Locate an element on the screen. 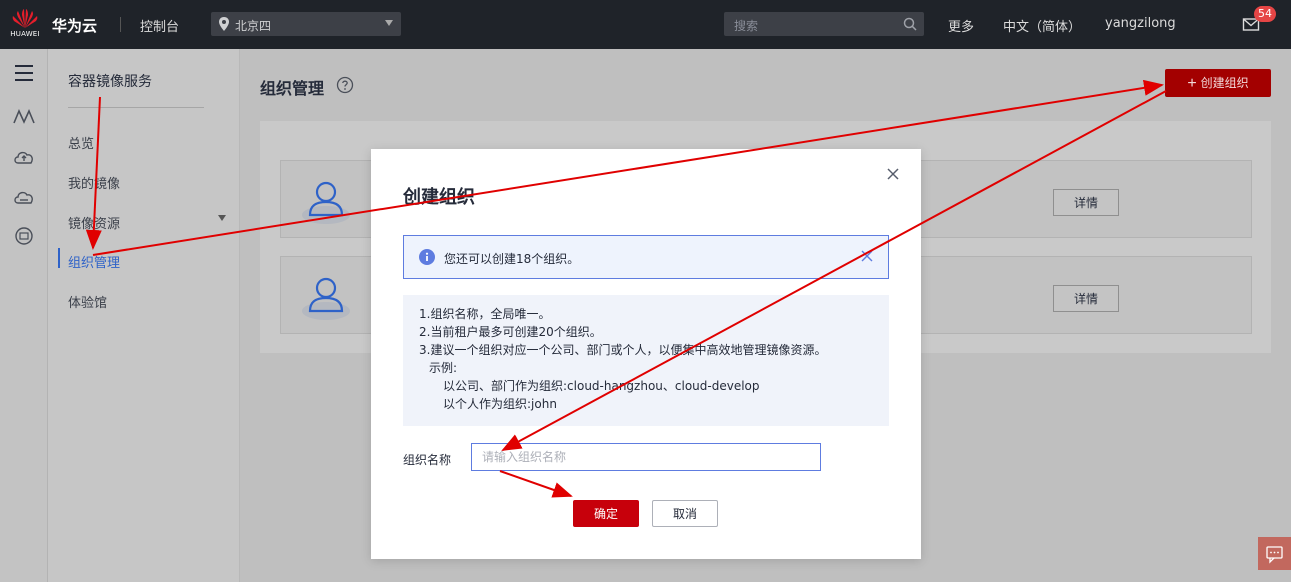 This screenshot has height=582, width=1291. sidebar-item-overview: 总览 is located at coordinates (81, 142).